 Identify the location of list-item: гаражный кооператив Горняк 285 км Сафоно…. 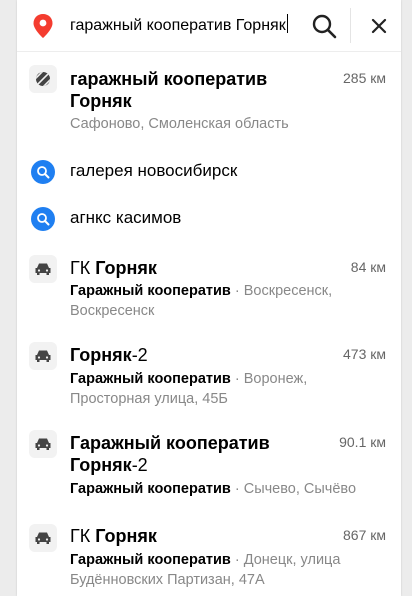
(209, 101).